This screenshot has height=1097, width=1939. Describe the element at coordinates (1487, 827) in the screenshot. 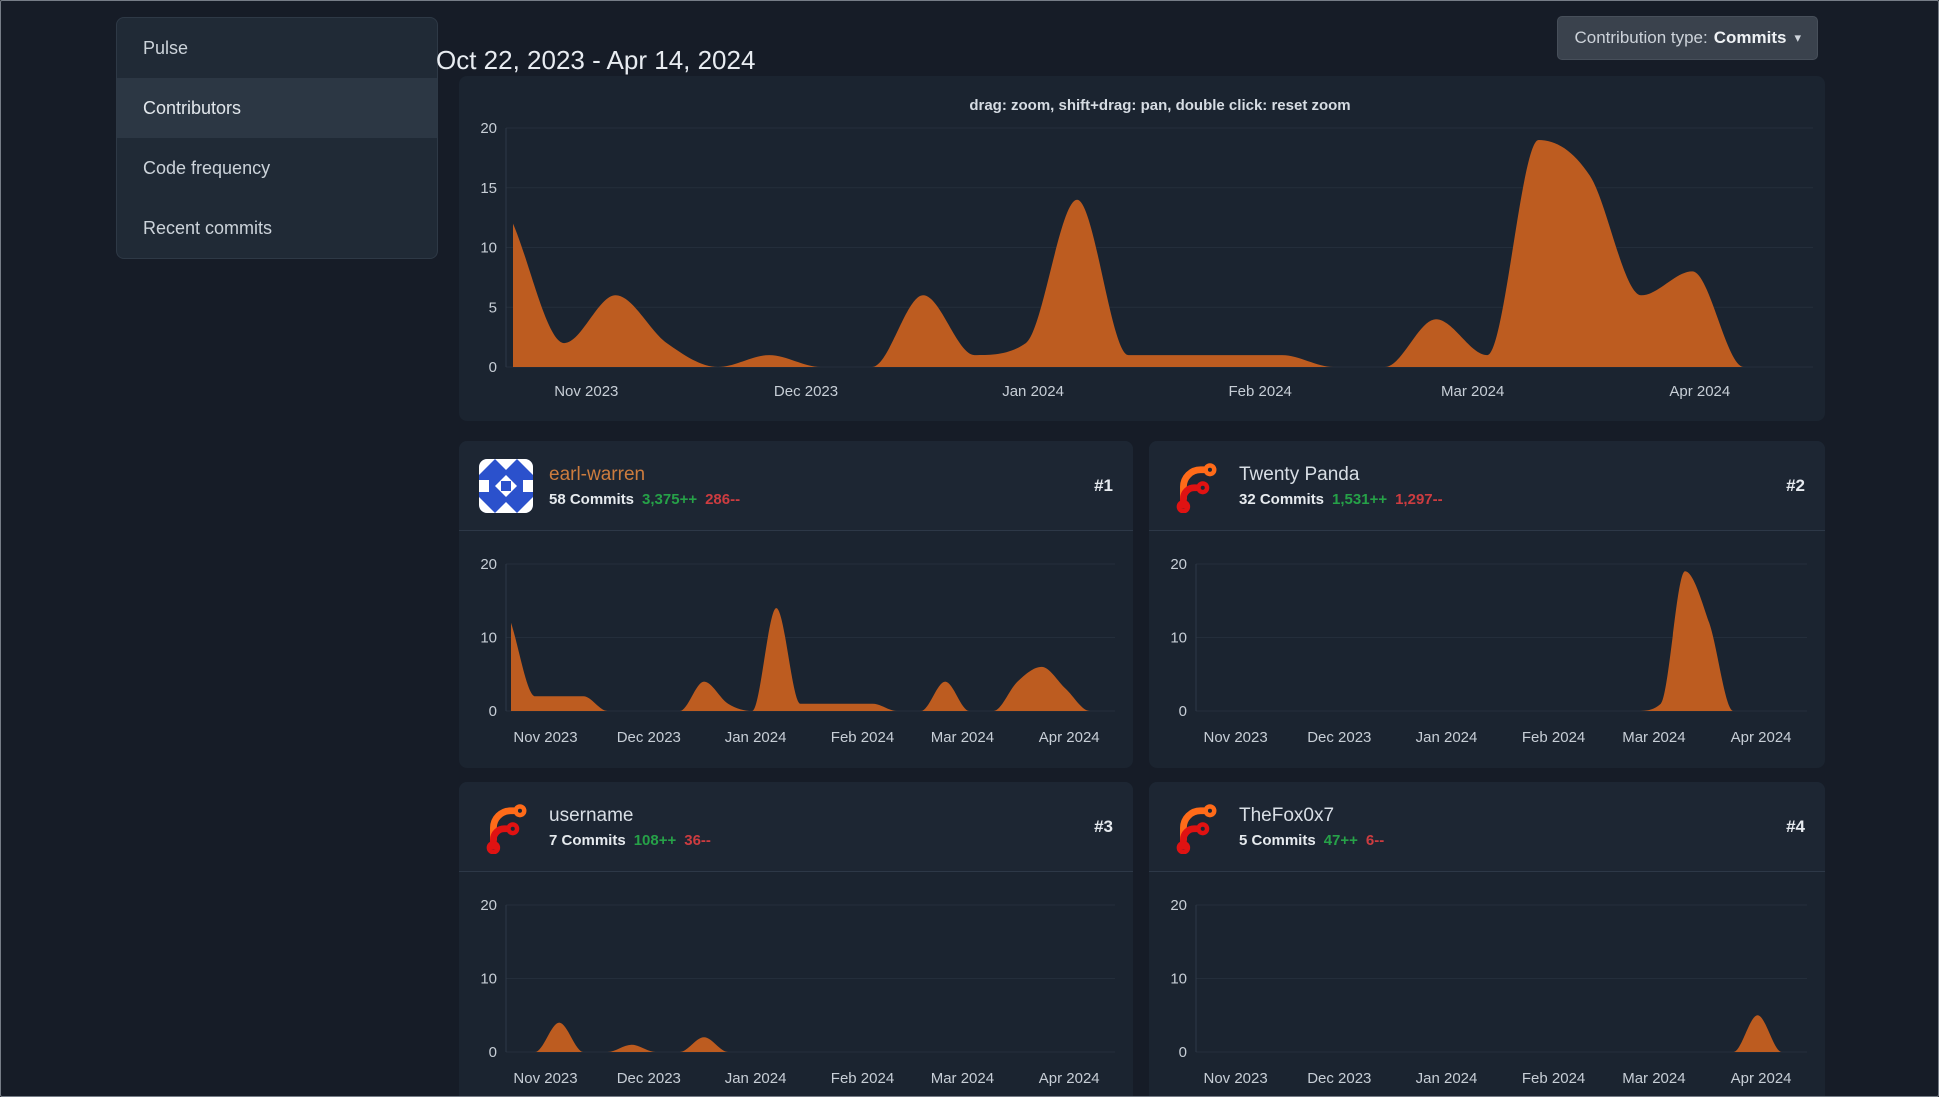

I see `contributor-header: TheFox0x7 5 Commits 47++ 6-- #4` at that location.